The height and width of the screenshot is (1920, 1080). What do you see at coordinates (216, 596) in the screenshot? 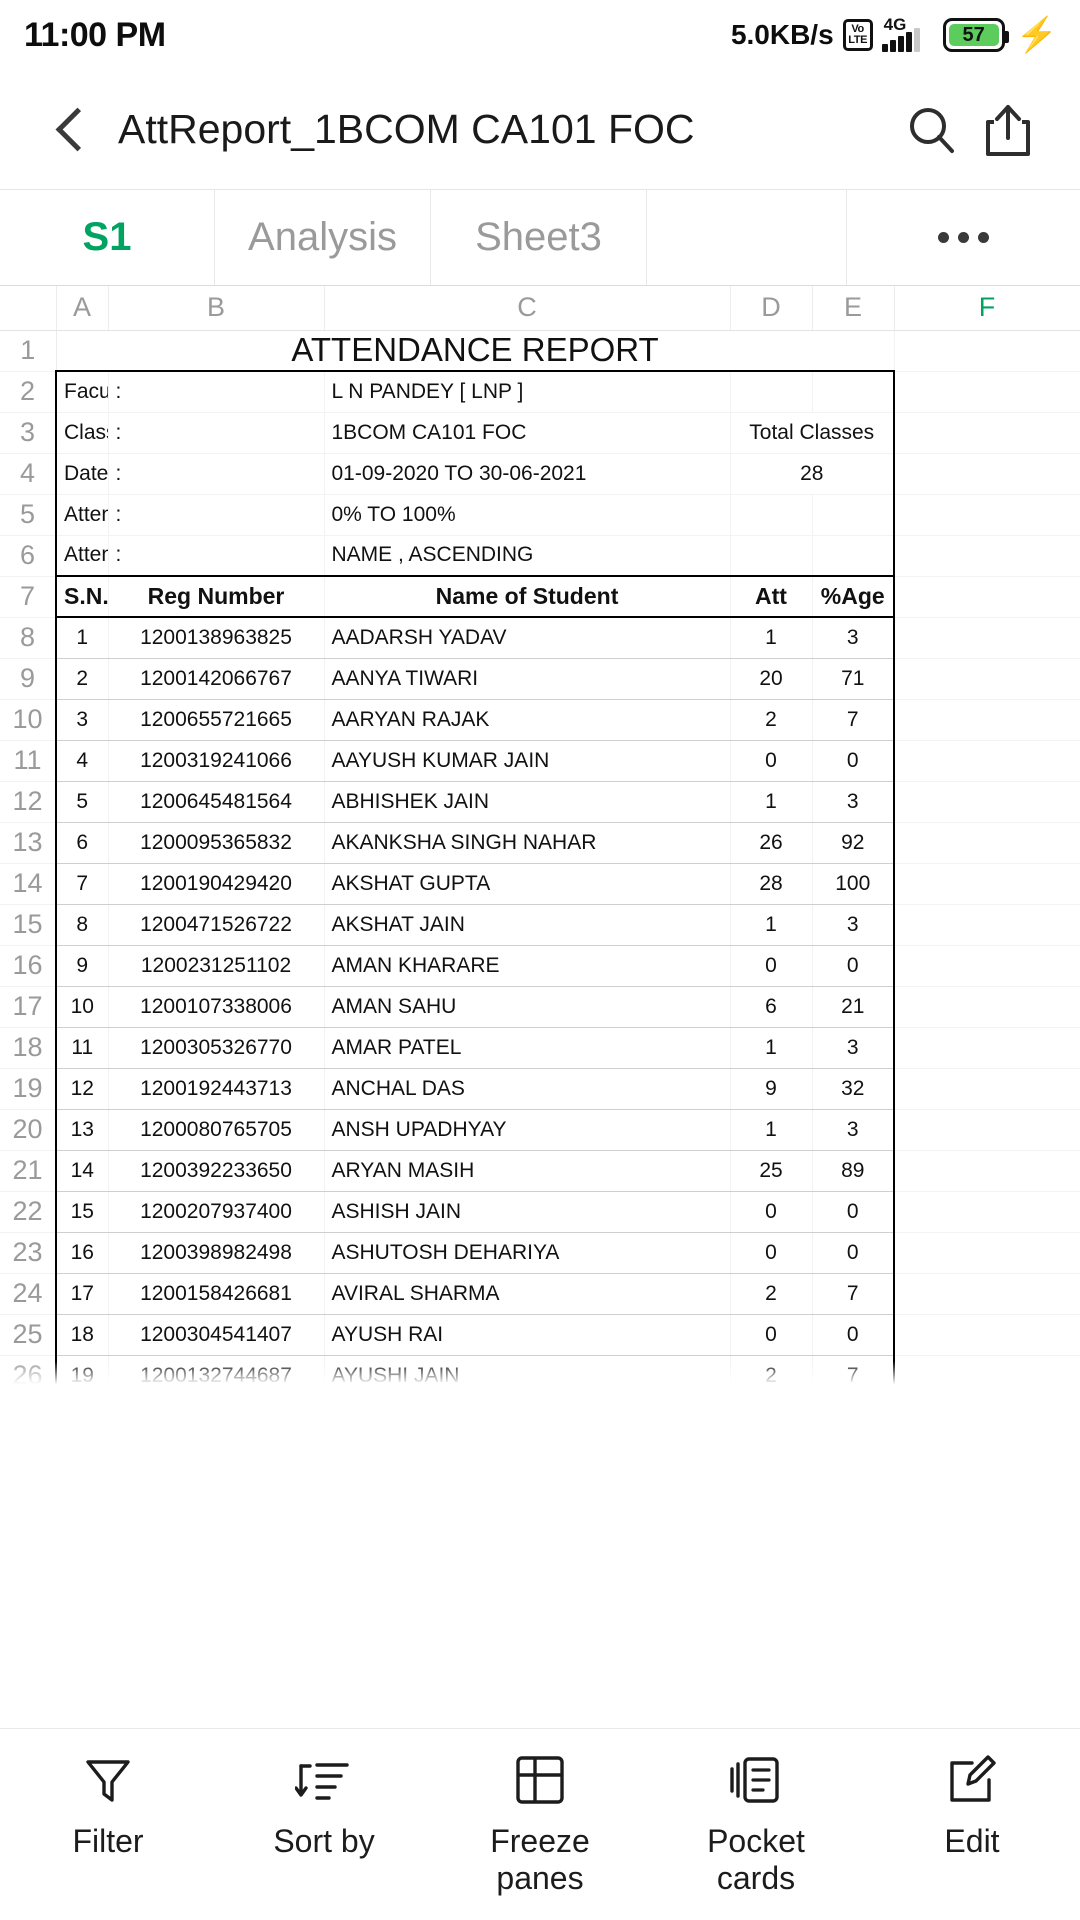
I see `cell-header-reg: Reg Number` at bounding box center [216, 596].